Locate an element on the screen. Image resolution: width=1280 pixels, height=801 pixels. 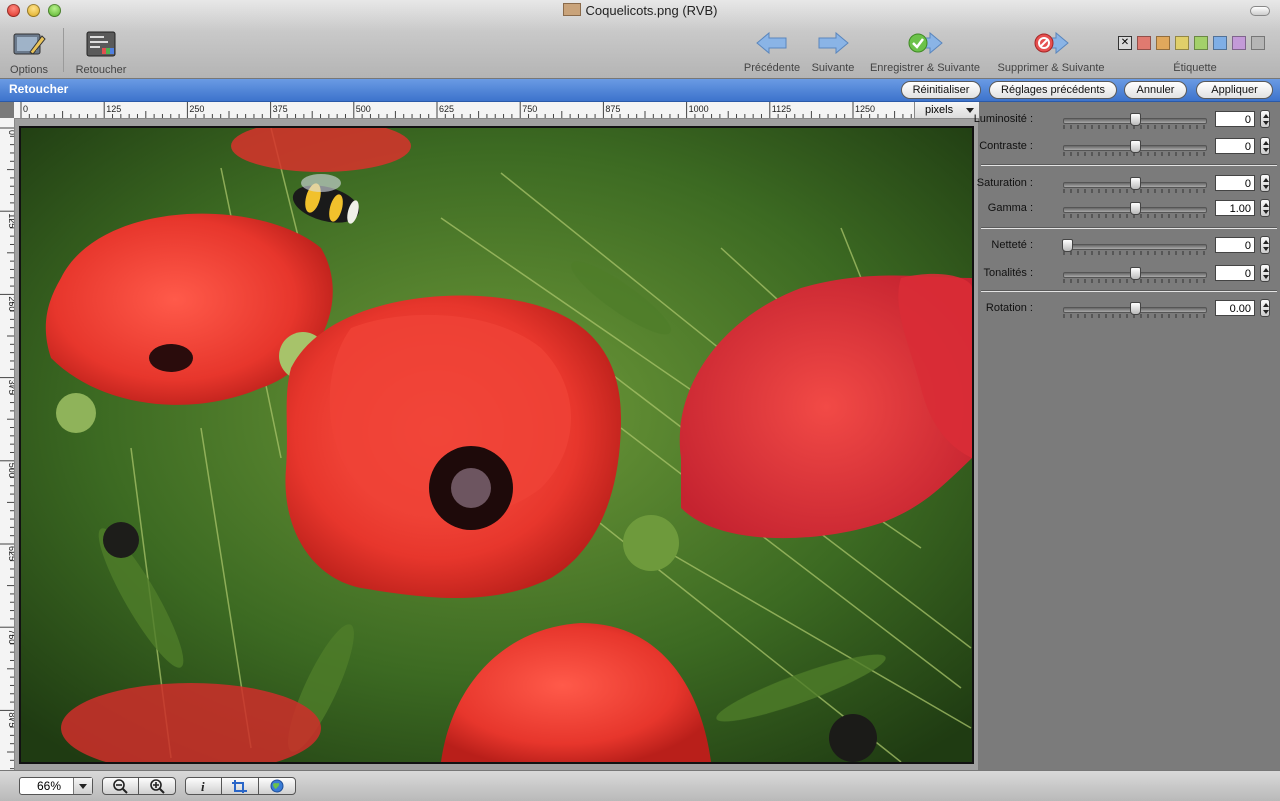
units-select: pixels is located at coordinates (946, 110).